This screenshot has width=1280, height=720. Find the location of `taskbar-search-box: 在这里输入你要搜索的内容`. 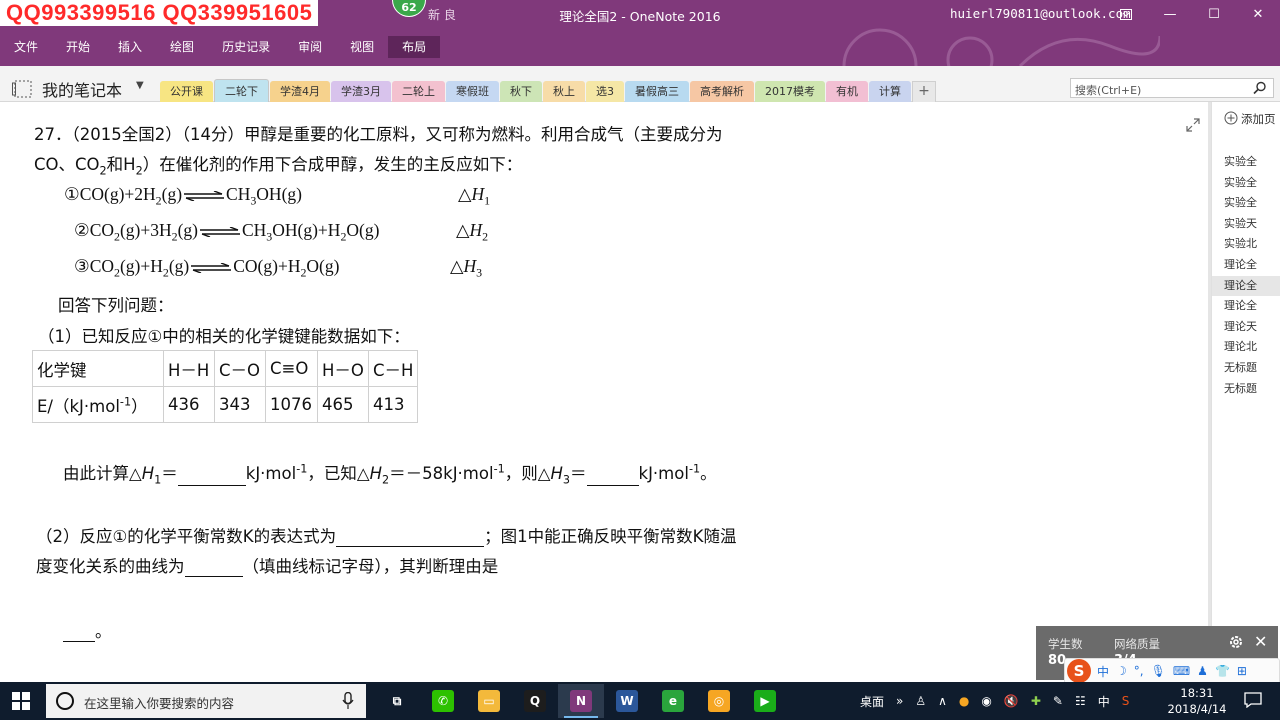

taskbar-search-box: 在这里输入你要搜索的内容 is located at coordinates (206, 701).